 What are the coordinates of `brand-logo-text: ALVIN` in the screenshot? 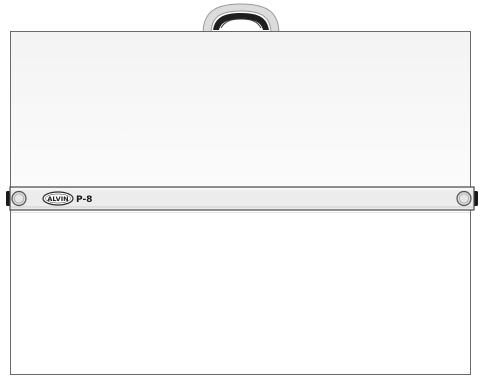 It's located at (57, 199).